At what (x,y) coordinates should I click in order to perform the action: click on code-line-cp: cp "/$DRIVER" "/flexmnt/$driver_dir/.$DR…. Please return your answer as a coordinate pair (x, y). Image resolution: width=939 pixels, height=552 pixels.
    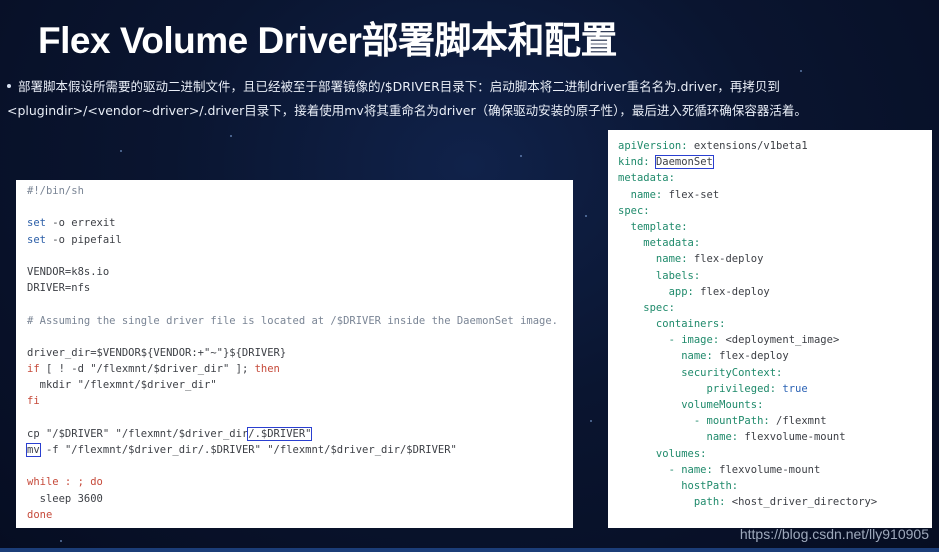
    Looking at the image, I should click on (170, 433).